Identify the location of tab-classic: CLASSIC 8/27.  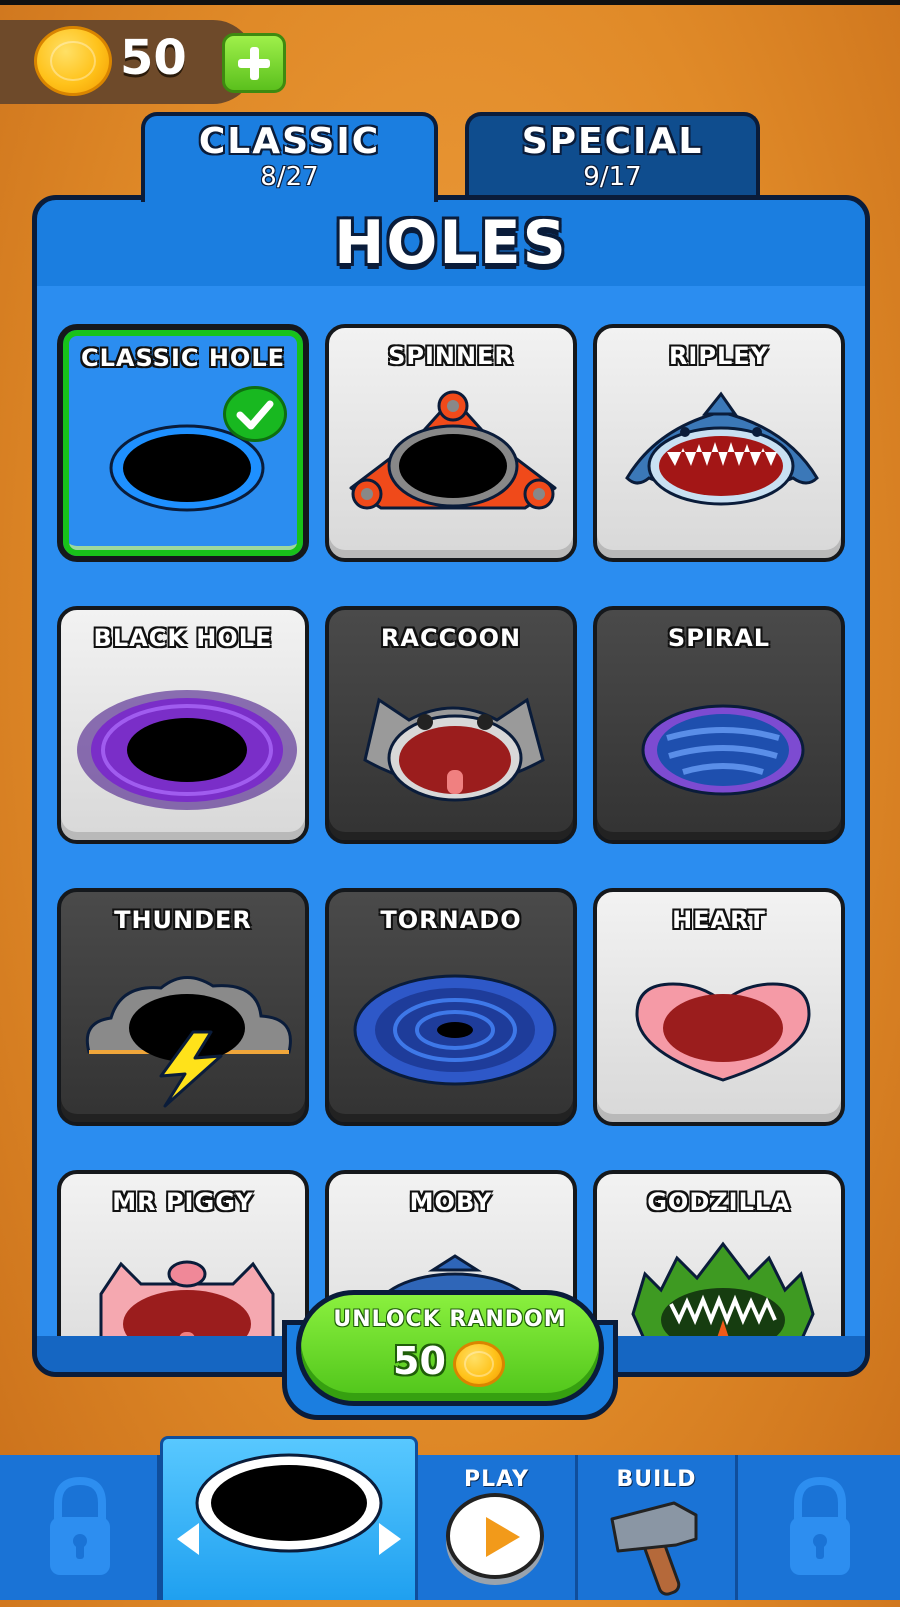
(289, 157).